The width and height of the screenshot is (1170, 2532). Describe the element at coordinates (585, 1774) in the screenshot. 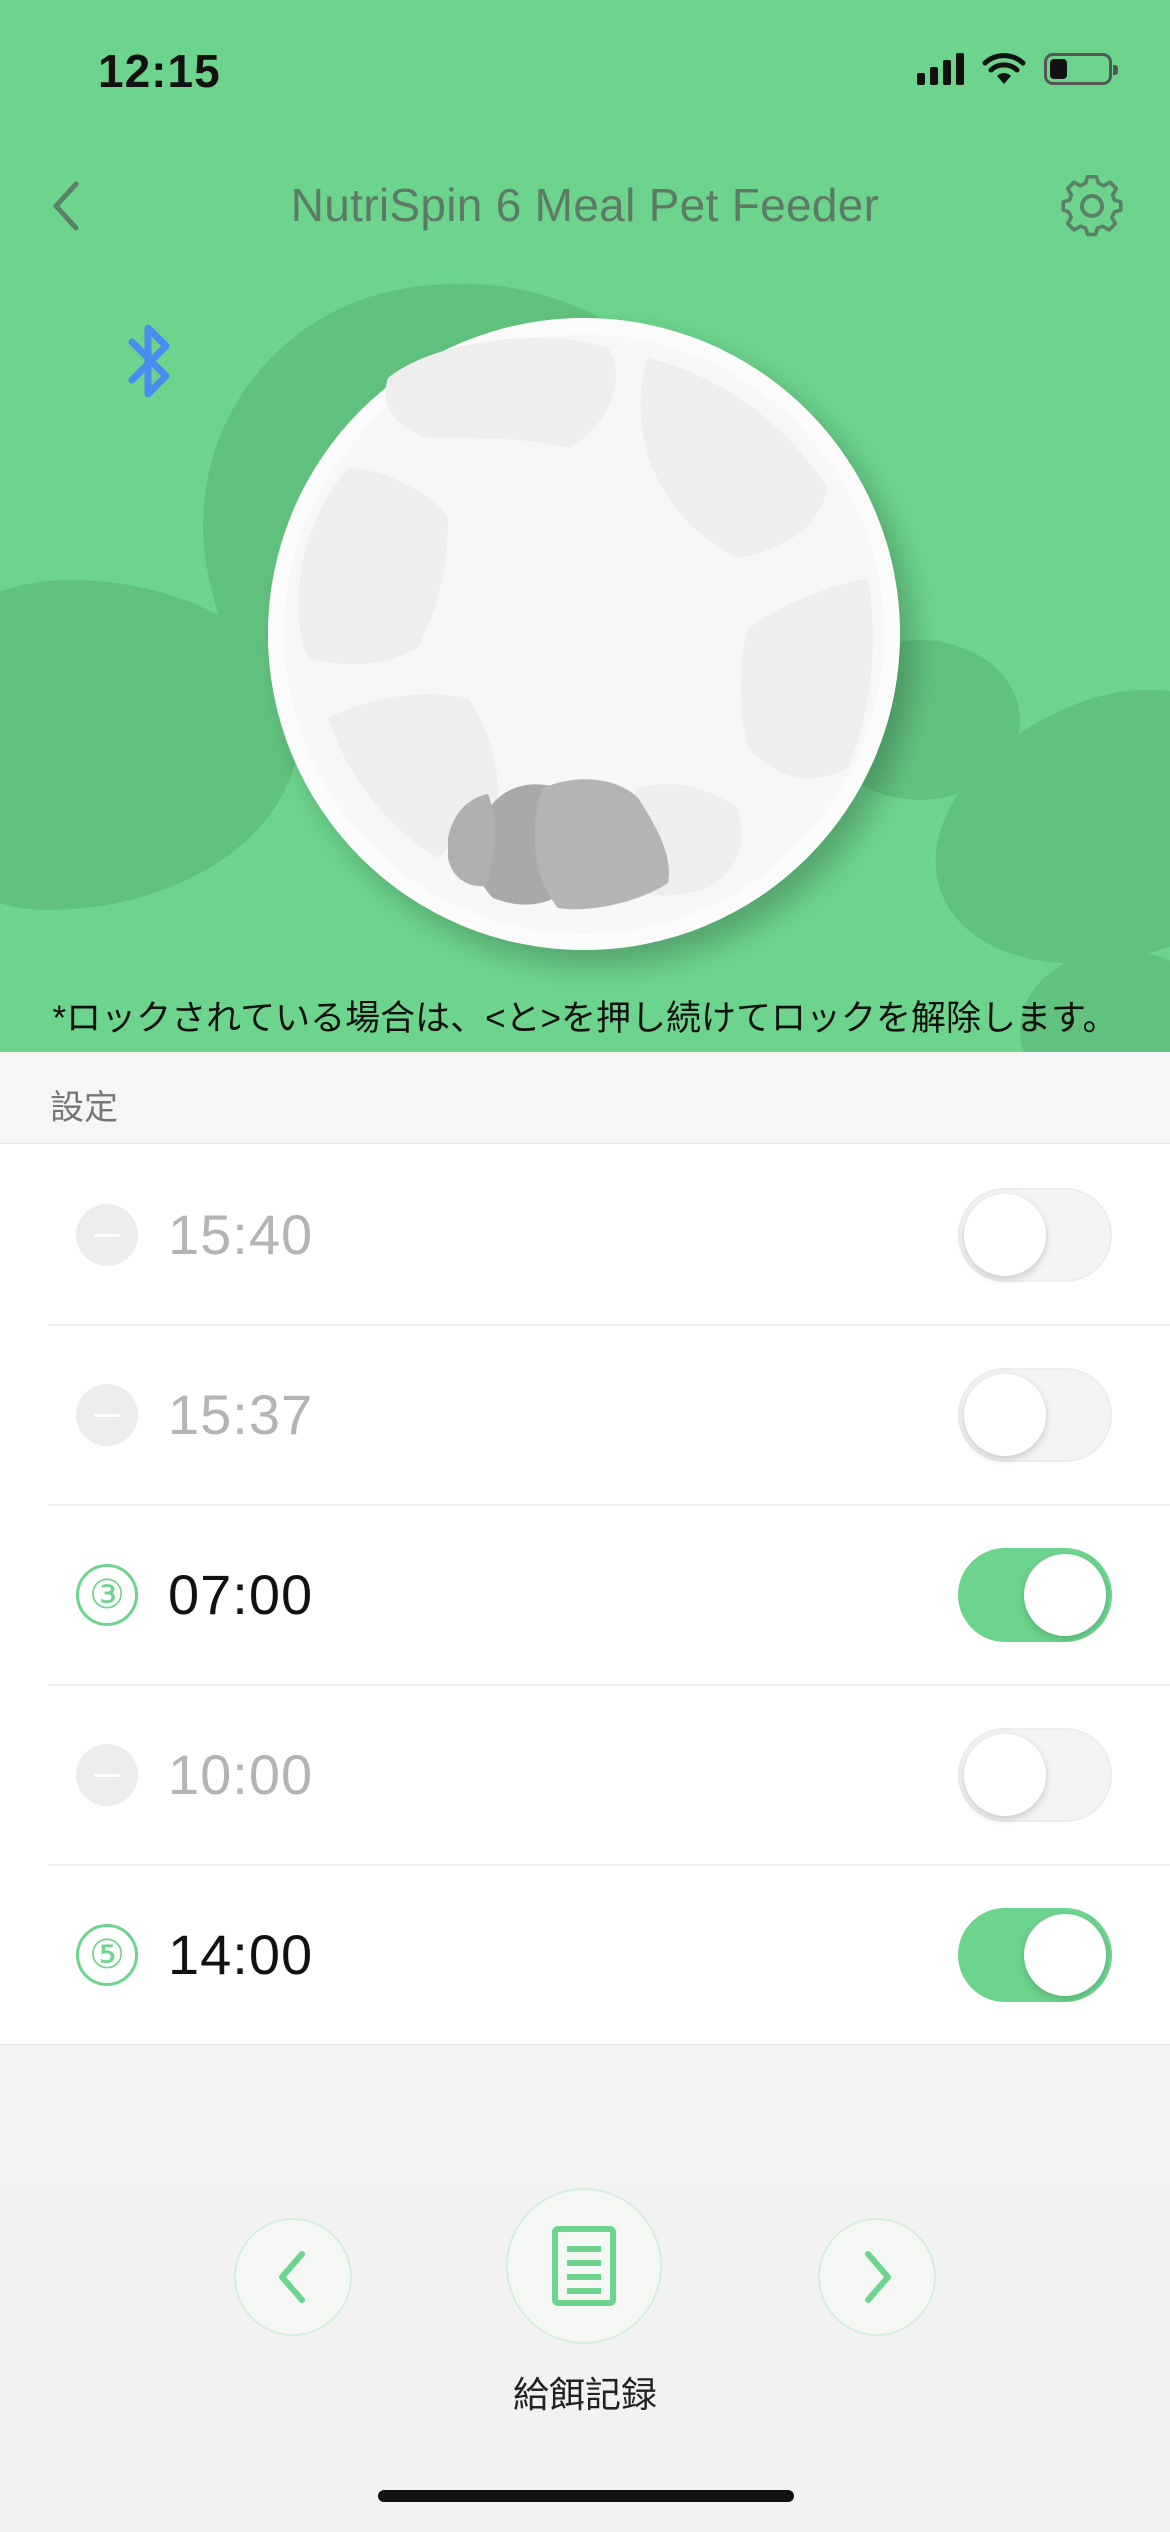

I see `schedule-row: 10:00` at that location.